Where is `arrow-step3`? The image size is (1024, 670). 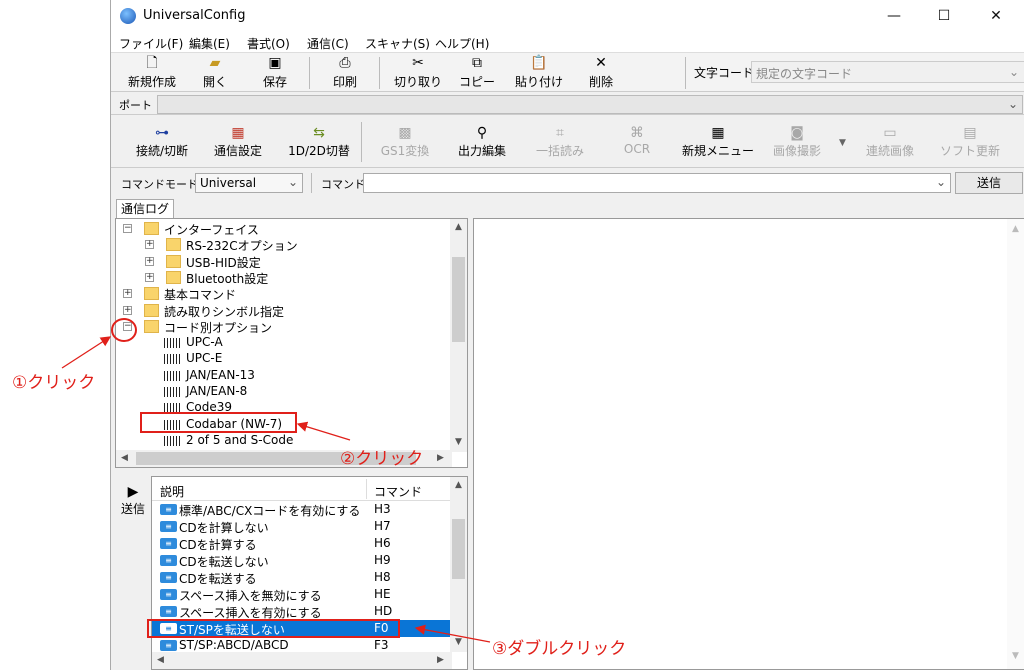
arrow-step3 is located at coordinates (452, 633).